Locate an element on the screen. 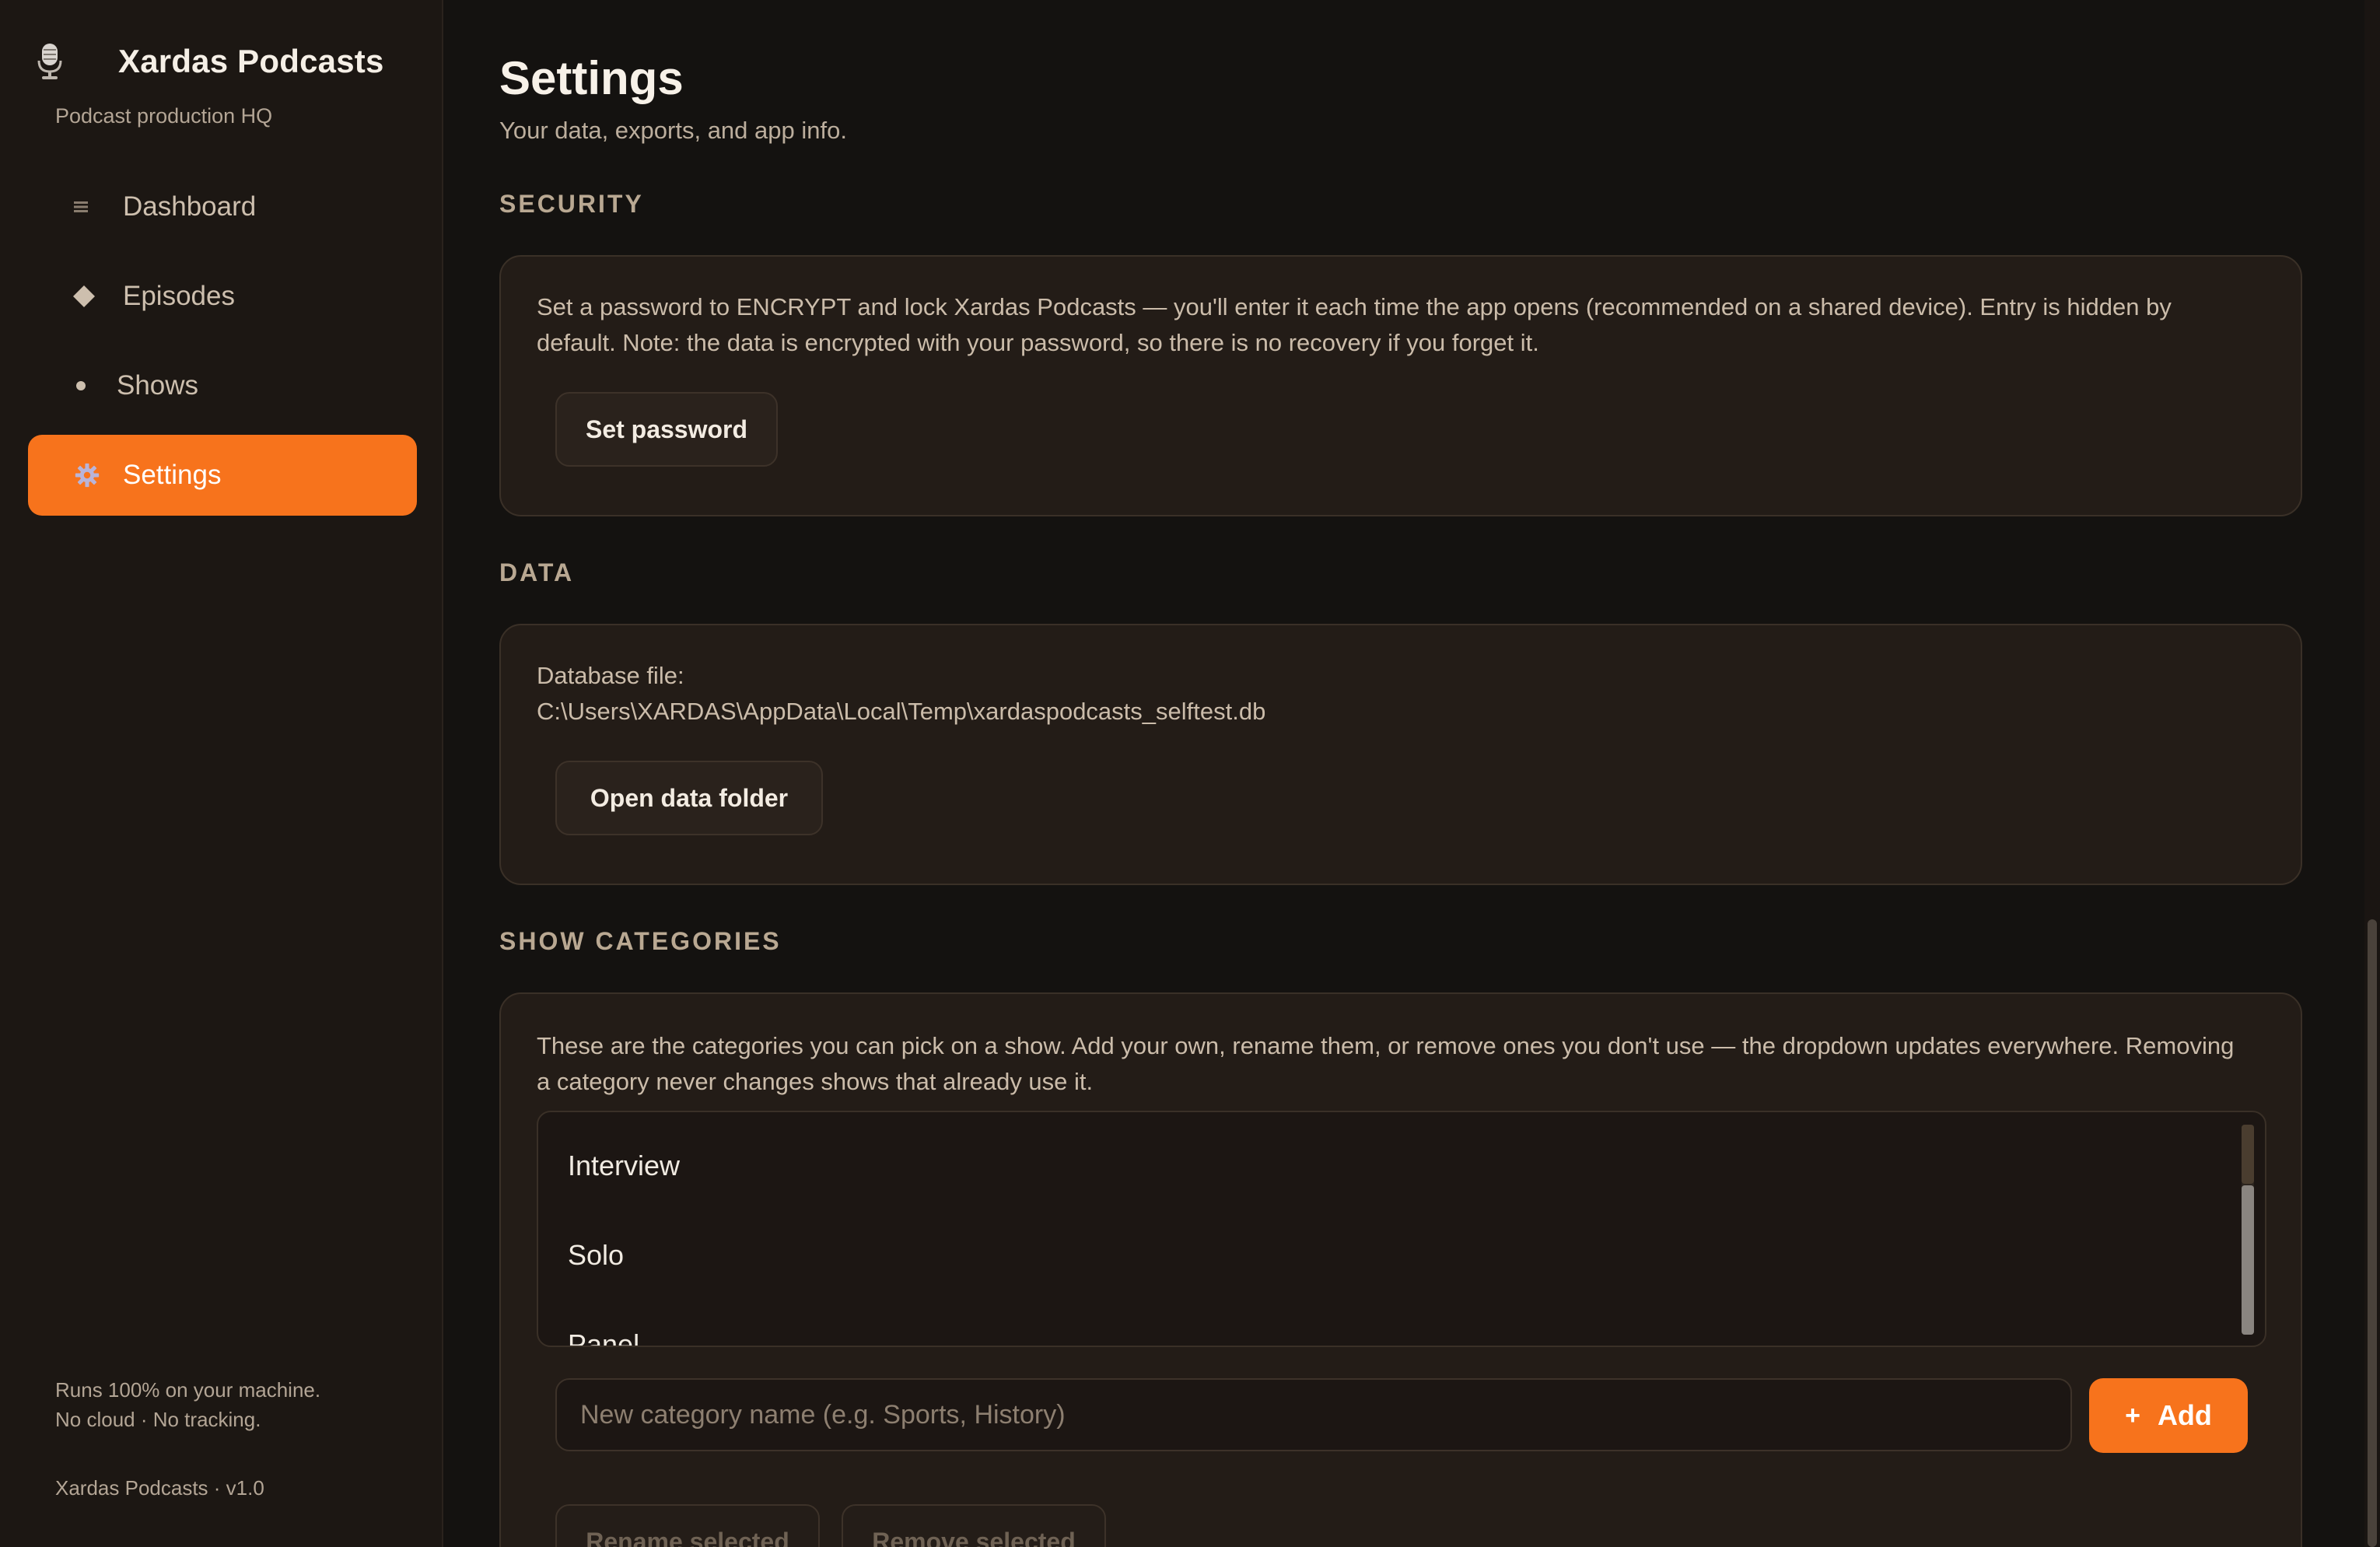 Image resolution: width=2380 pixels, height=1547 pixels. dot-icon is located at coordinates (81, 386).